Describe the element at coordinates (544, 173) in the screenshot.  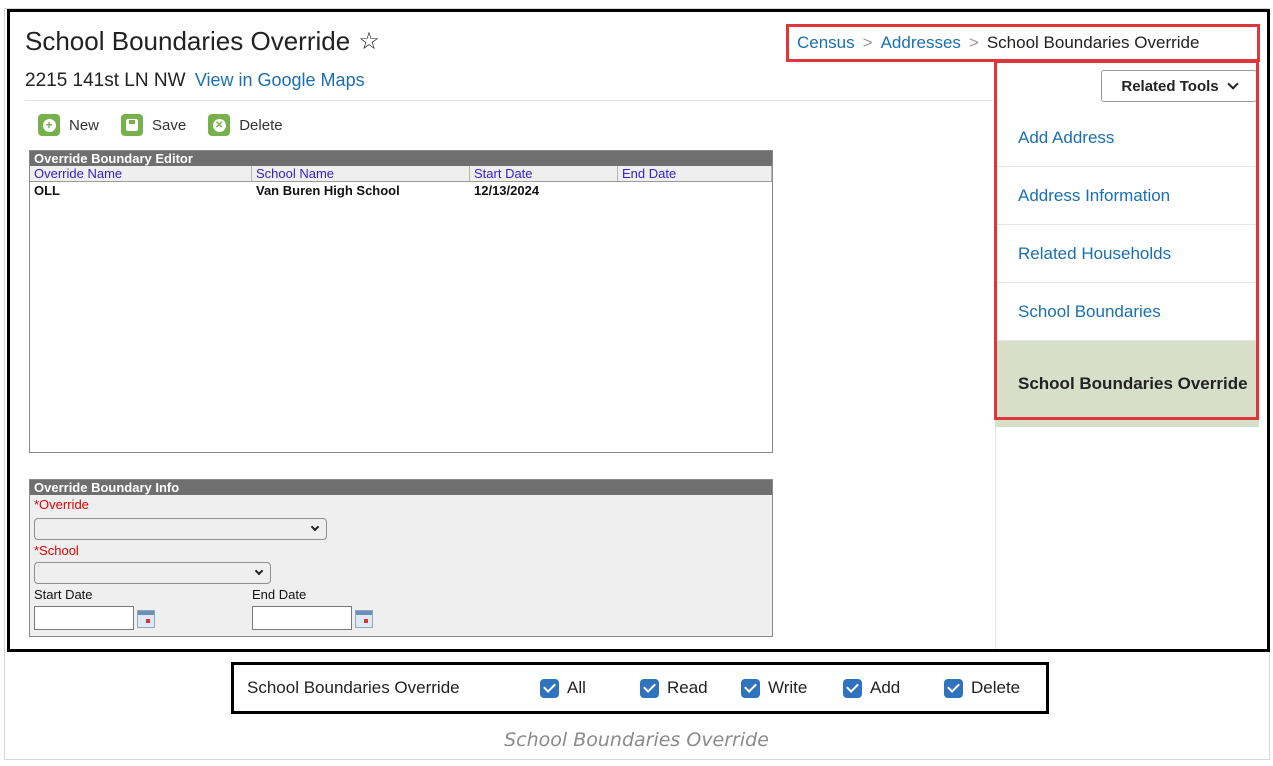
I see `column-header-start-date: Start Date` at that location.